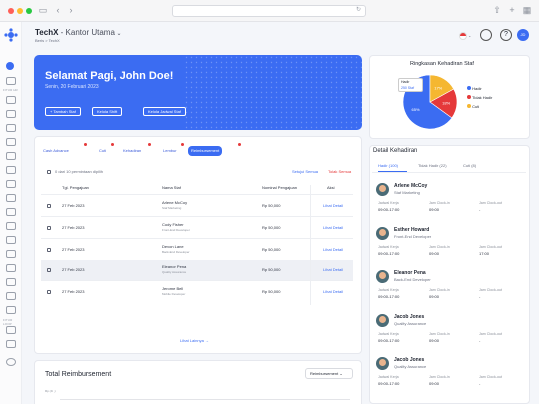 The height and width of the screenshot is (404, 539). I want to click on sidebar-toggle-icon: ▭, so click(43, 10).